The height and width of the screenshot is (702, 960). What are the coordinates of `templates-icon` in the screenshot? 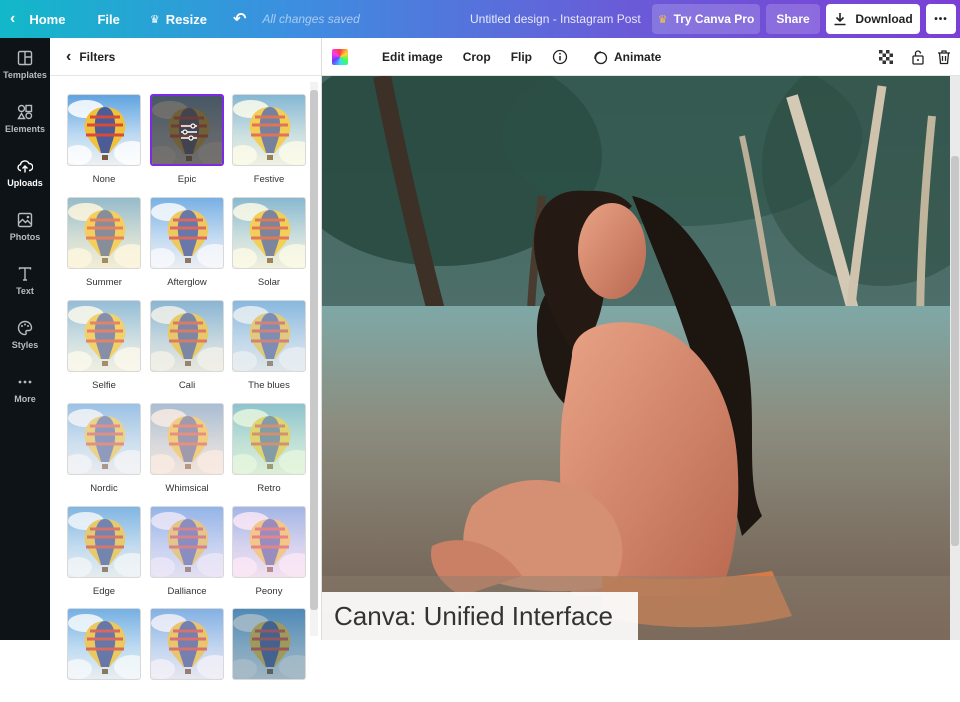 It's located at (25, 58).